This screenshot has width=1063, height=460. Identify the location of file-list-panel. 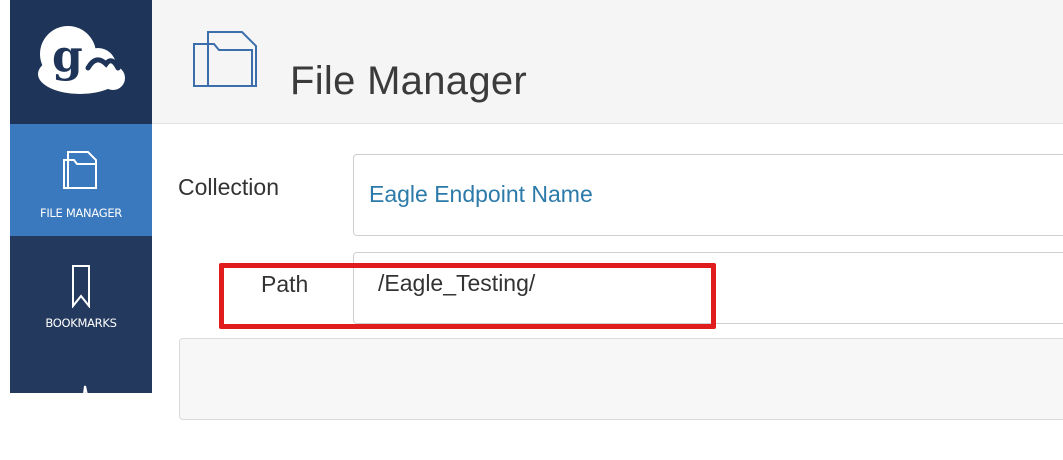
(621, 379).